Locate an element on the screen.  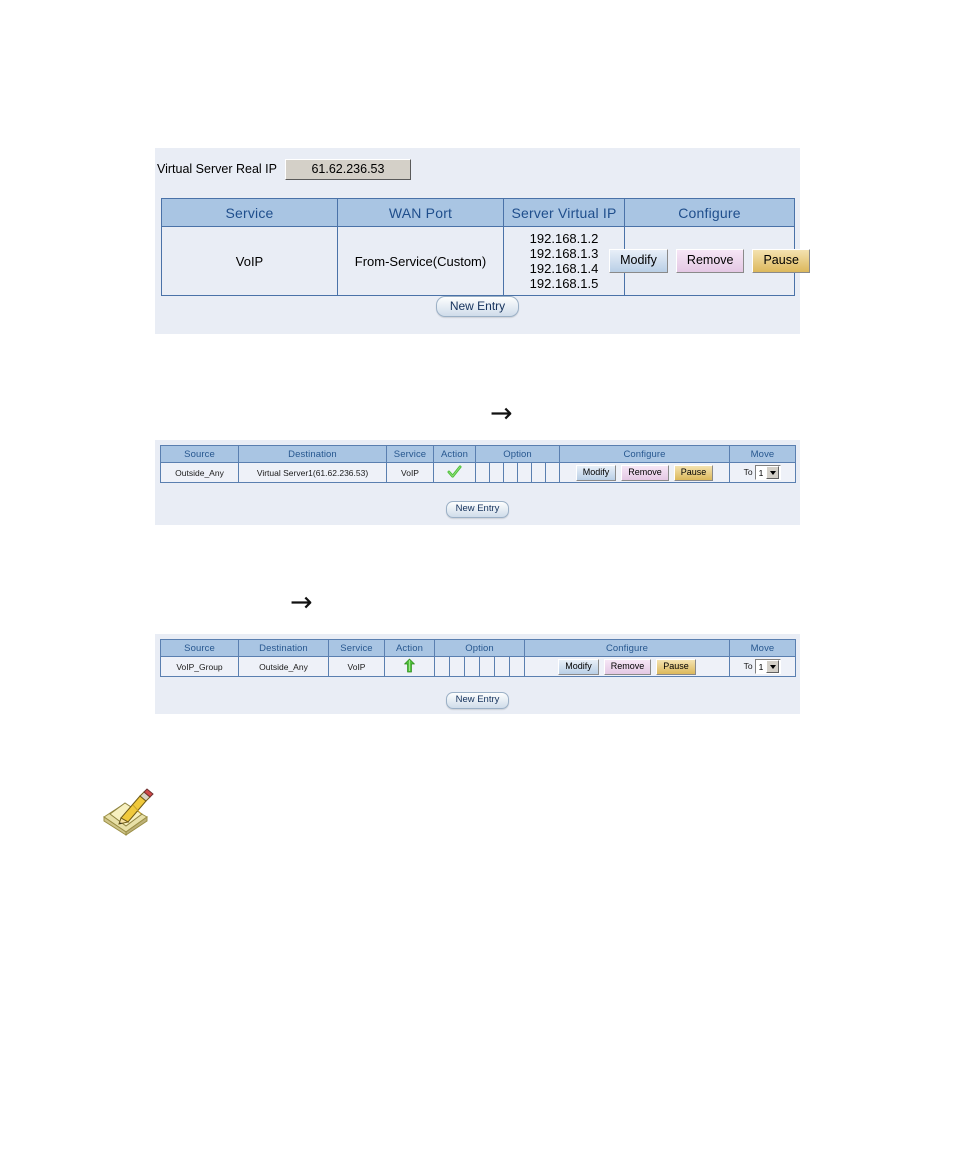
column-header-server-virtual-ip: Server Virtual IP is located at coordinates (564, 212).